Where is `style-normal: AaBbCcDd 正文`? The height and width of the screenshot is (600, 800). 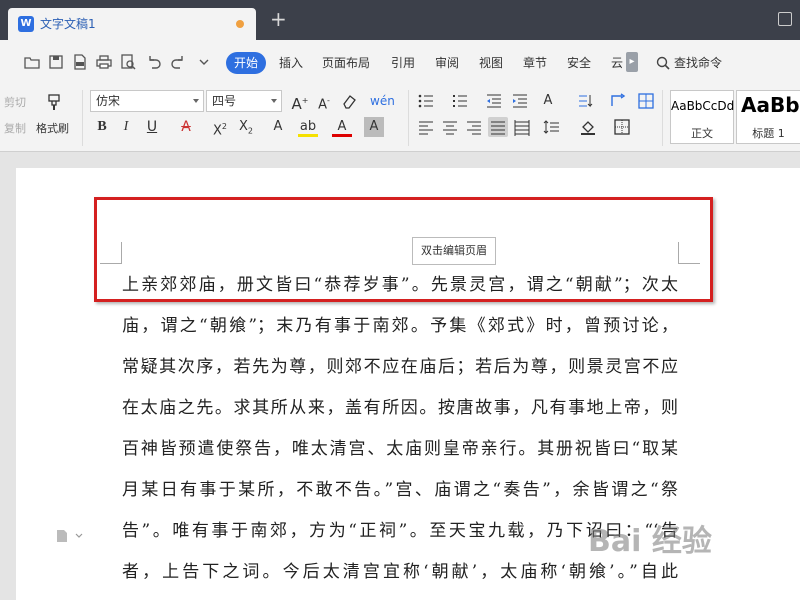
style-normal: AaBbCcDd 正文 is located at coordinates (702, 117).